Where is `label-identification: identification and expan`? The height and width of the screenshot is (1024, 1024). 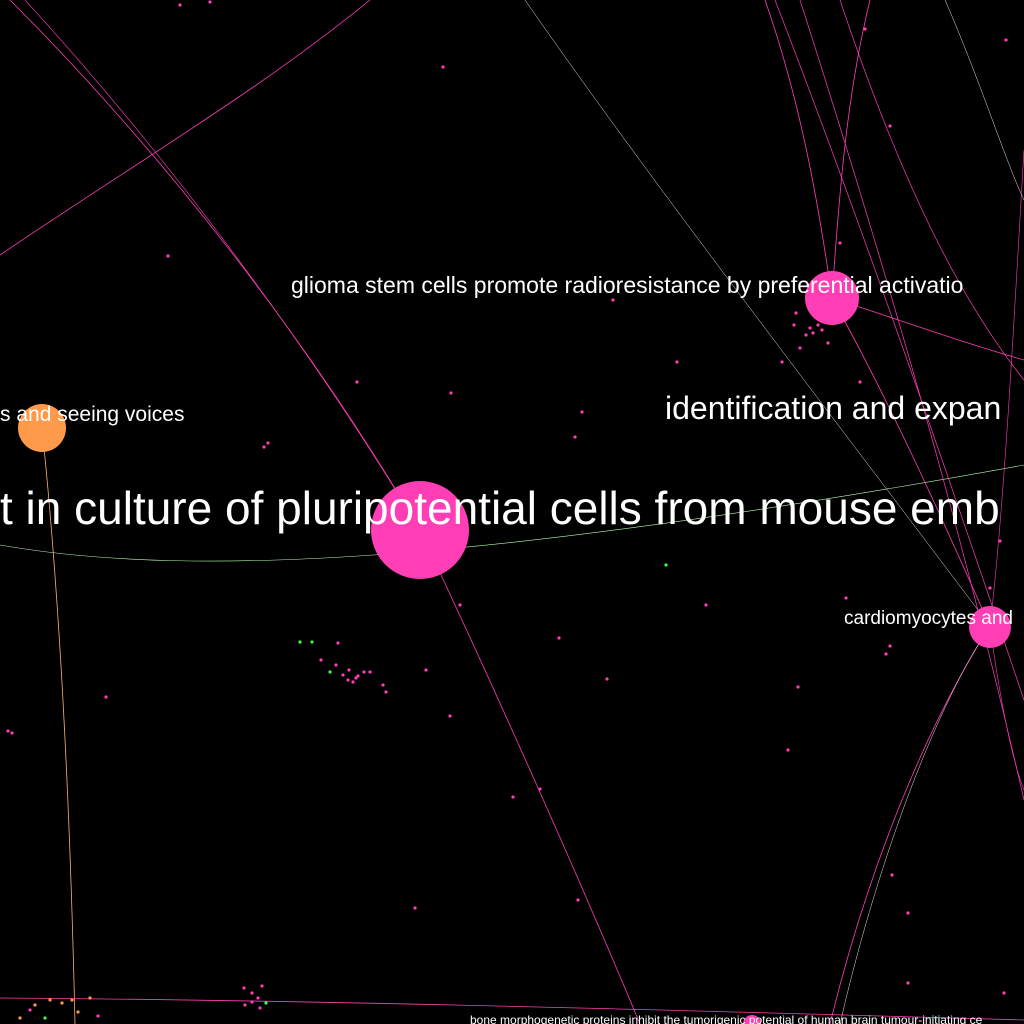
label-identification: identification and expan is located at coordinates (833, 408).